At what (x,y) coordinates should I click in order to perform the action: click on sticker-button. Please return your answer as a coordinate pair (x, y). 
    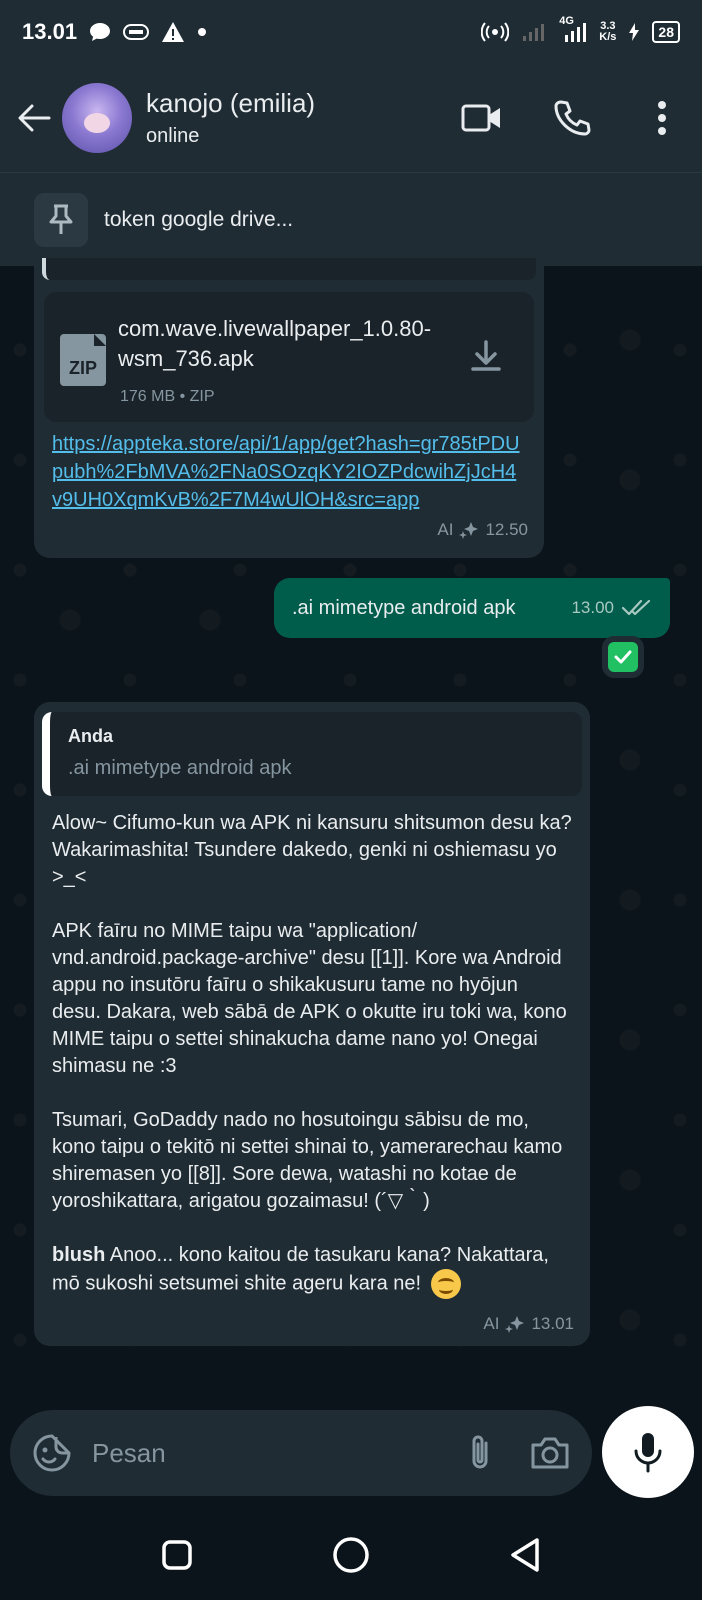
    Looking at the image, I should click on (52, 1453).